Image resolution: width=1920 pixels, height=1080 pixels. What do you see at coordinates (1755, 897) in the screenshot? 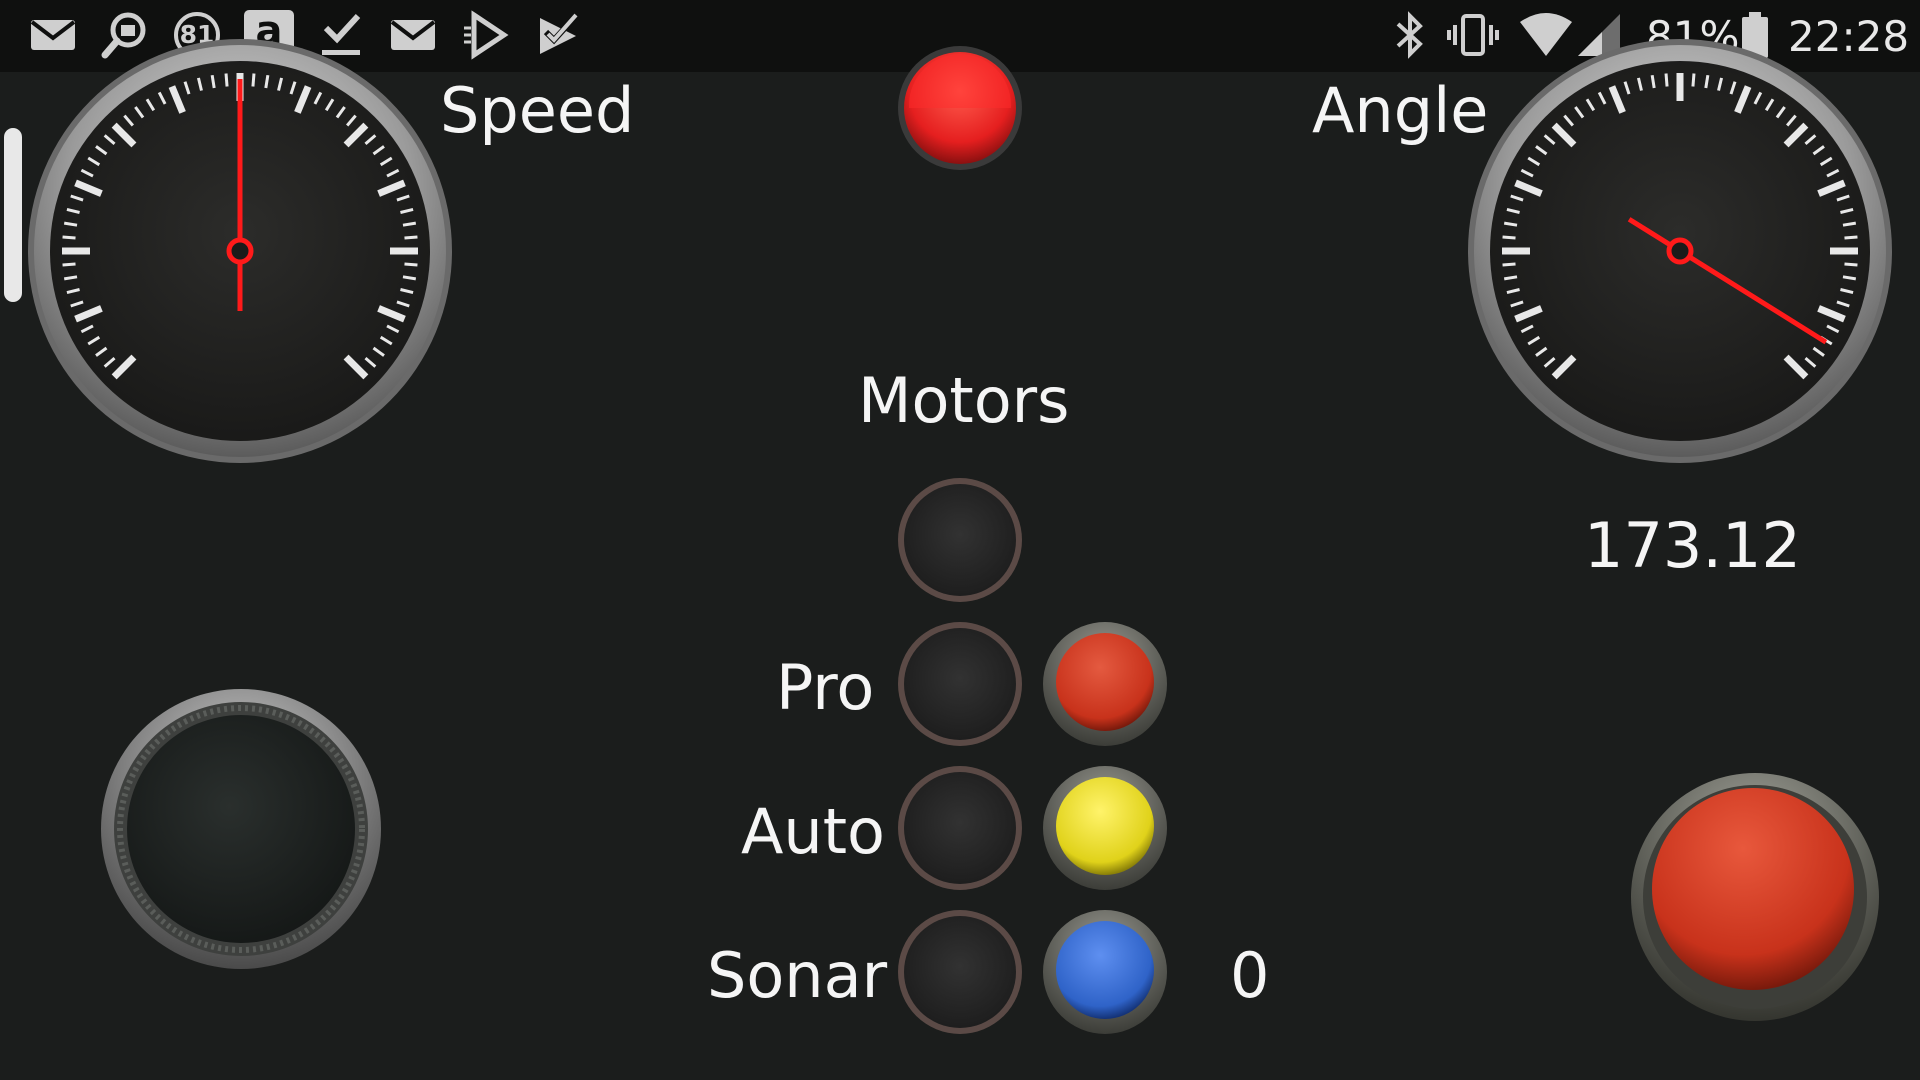
I see `action-button` at bounding box center [1755, 897].